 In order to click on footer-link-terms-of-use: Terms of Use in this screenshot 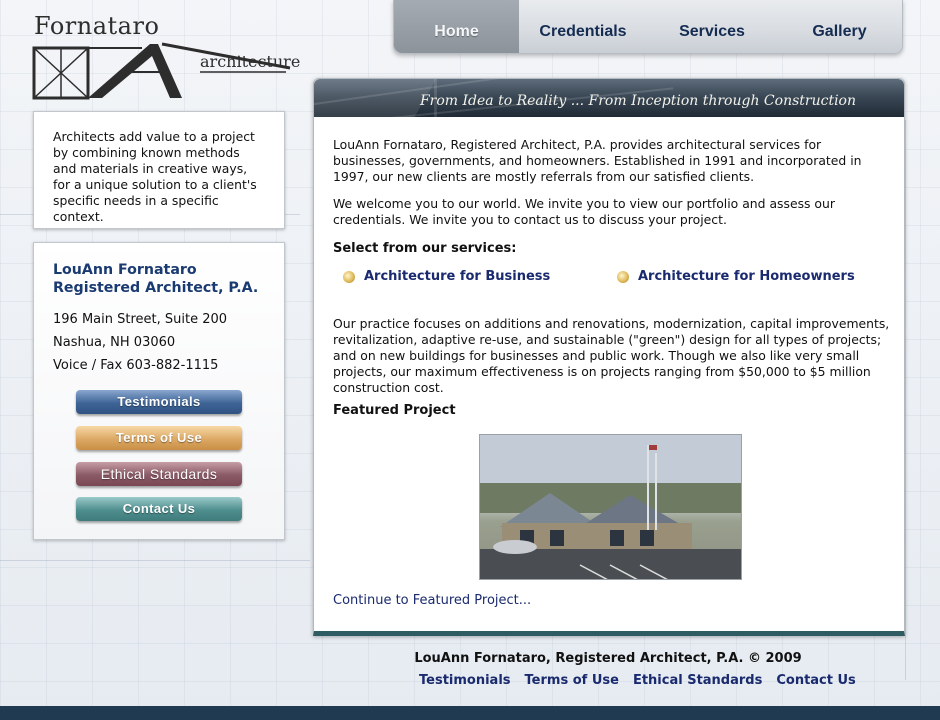, I will do `click(572, 680)`.